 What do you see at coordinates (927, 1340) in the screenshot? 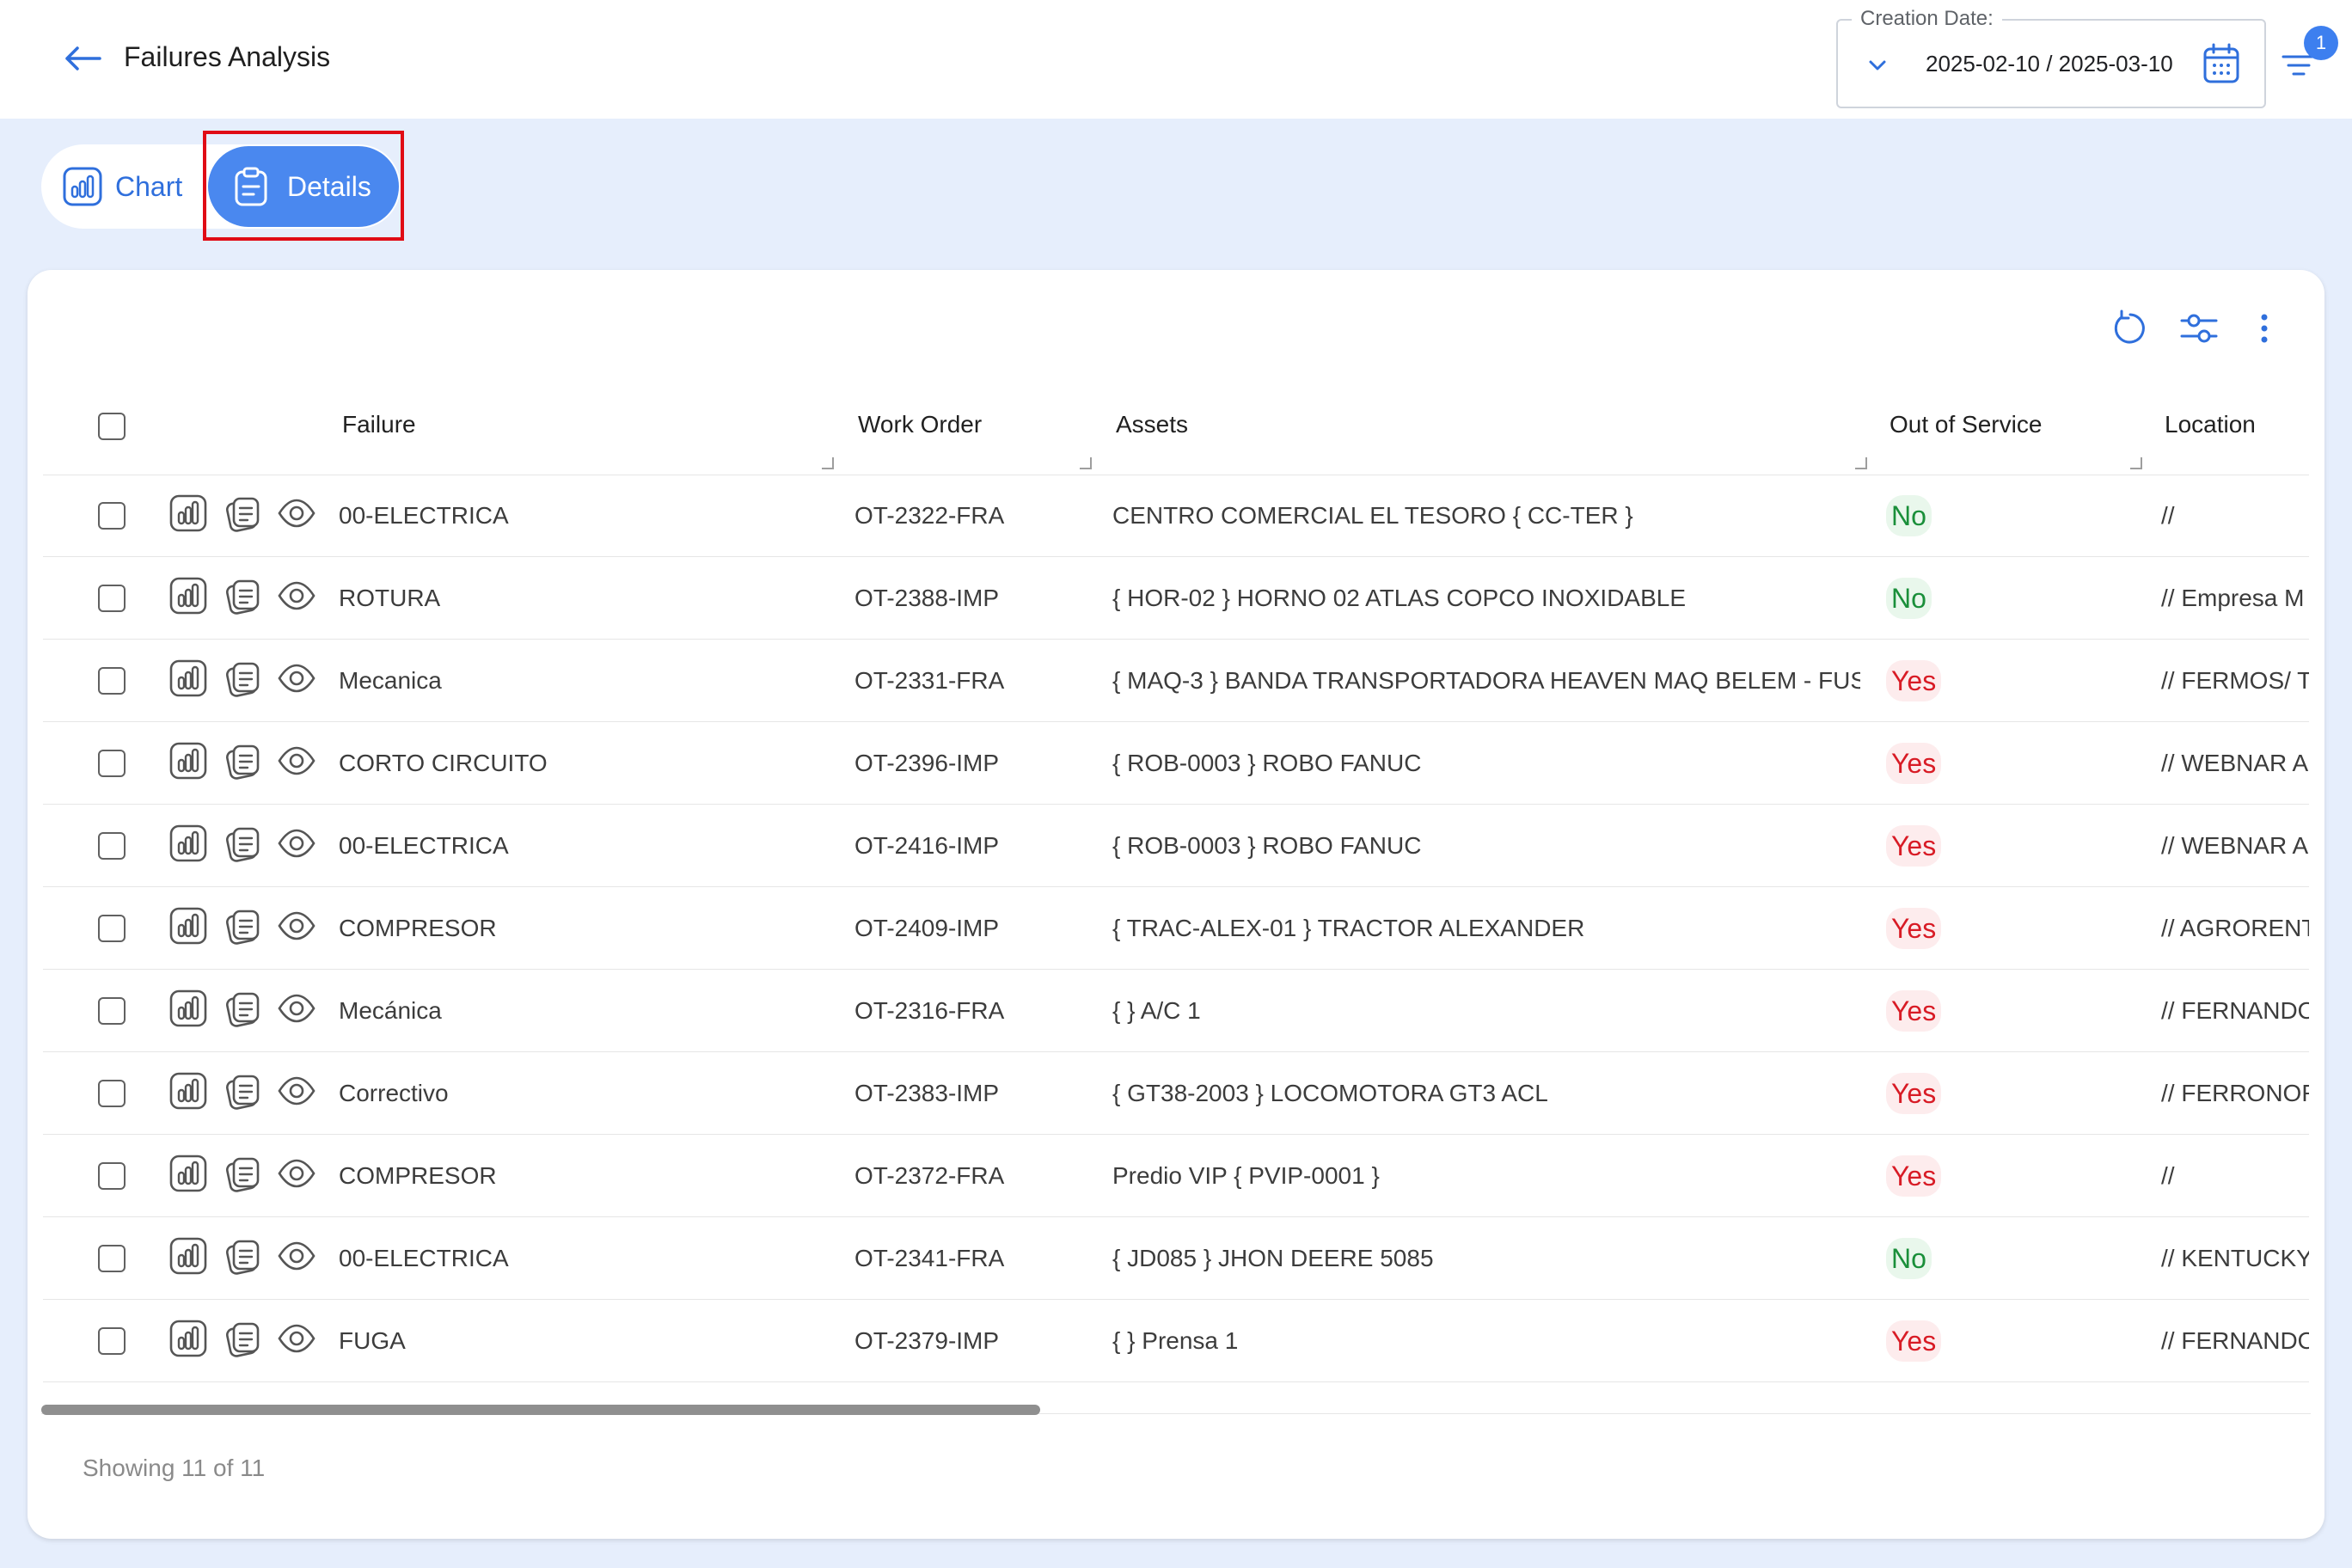
I see `cell-work-order: OT-2379-IMP` at bounding box center [927, 1340].